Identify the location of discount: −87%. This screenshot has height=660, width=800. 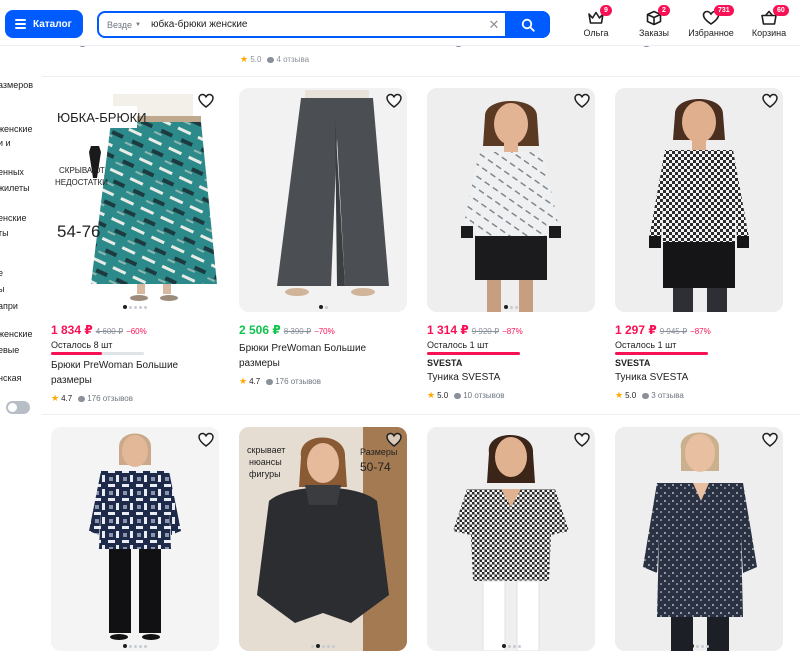
(700, 331).